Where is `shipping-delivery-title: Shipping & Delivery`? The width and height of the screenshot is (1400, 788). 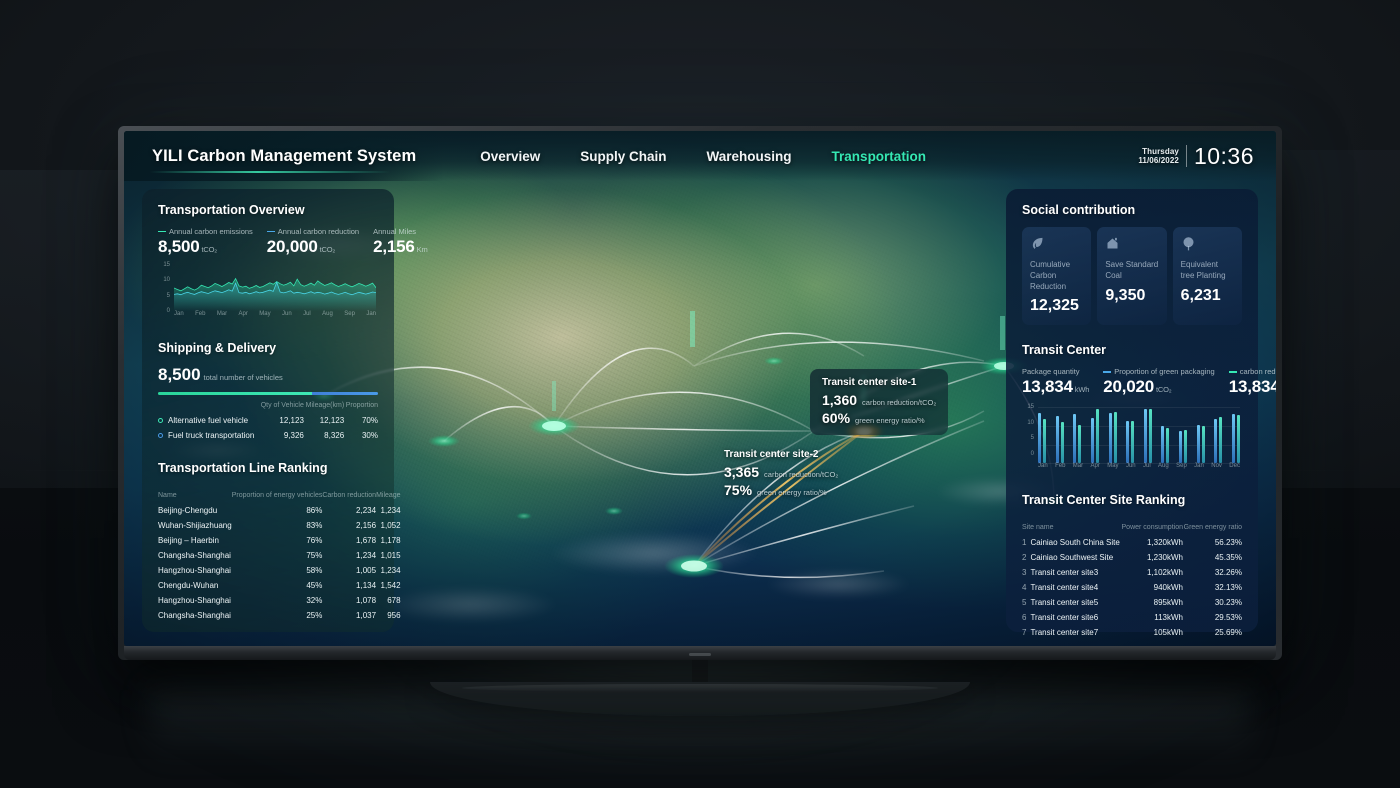
shipping-delivery-title: Shipping & Delivery is located at coordinates (217, 348).